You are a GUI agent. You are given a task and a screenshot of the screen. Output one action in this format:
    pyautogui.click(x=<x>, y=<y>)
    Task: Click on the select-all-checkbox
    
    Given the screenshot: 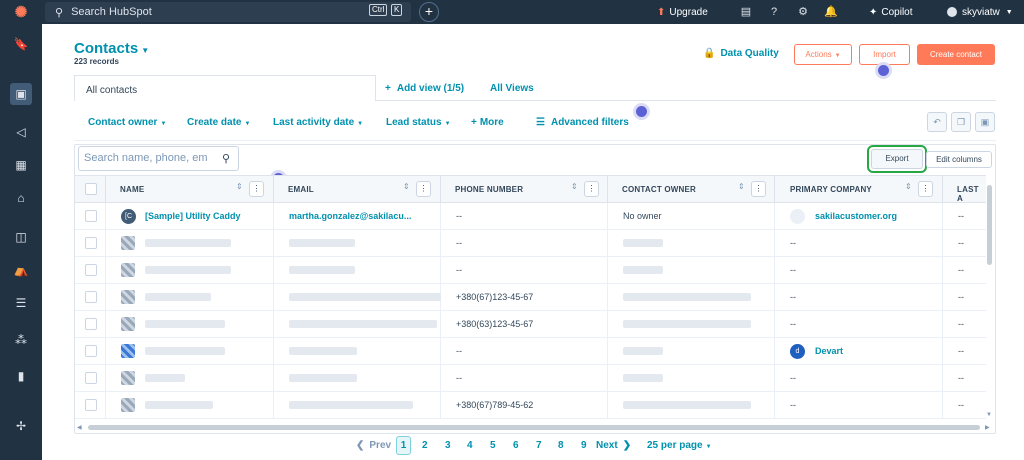 What is the action you would take?
    pyautogui.click(x=91, y=189)
    